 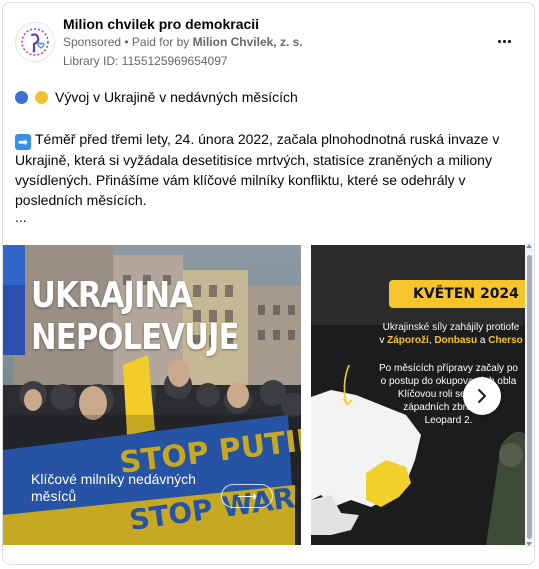 What do you see at coordinates (529, 246) in the screenshot?
I see `scroll-up-arrow-icon` at bounding box center [529, 246].